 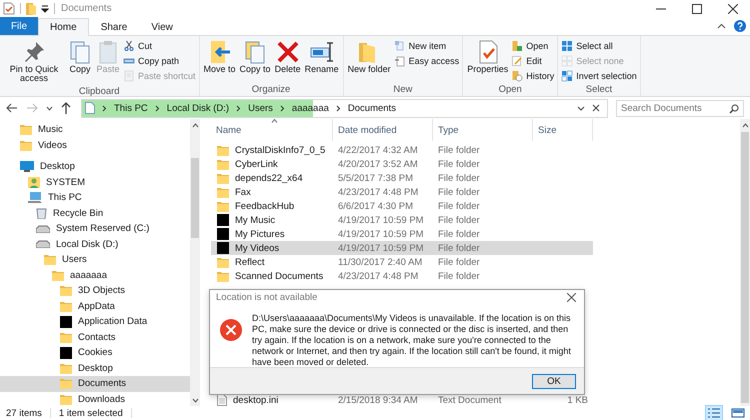 What do you see at coordinates (95, 306) in the screenshot?
I see `tree-item: AppData` at bounding box center [95, 306].